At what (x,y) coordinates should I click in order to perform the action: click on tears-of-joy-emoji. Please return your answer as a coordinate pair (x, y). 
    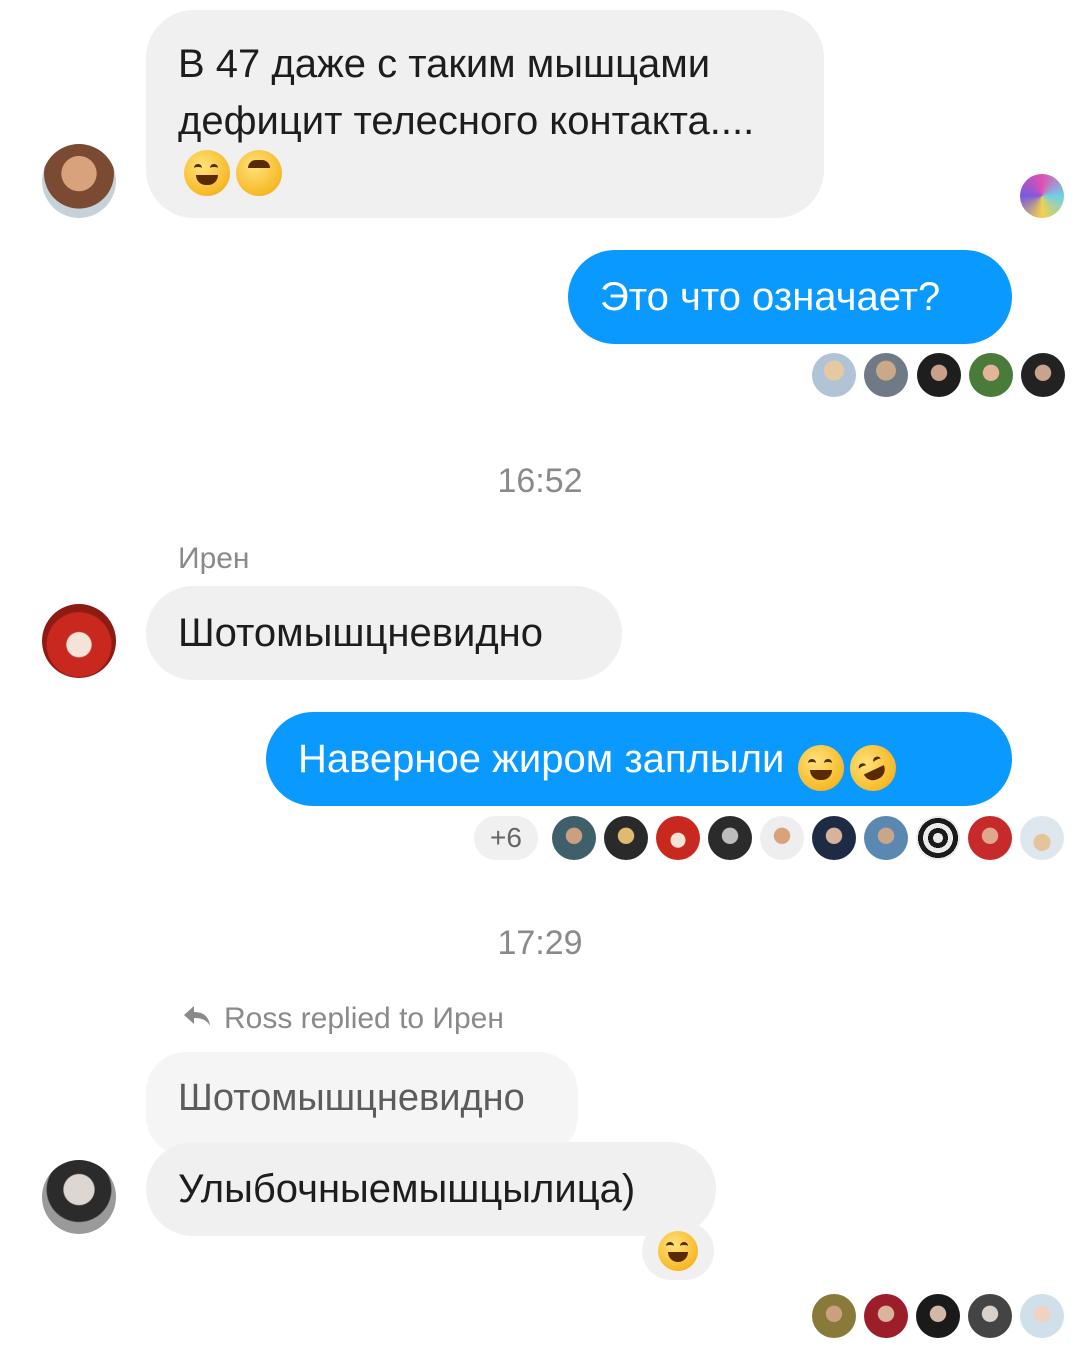
    Looking at the image, I should click on (821, 767).